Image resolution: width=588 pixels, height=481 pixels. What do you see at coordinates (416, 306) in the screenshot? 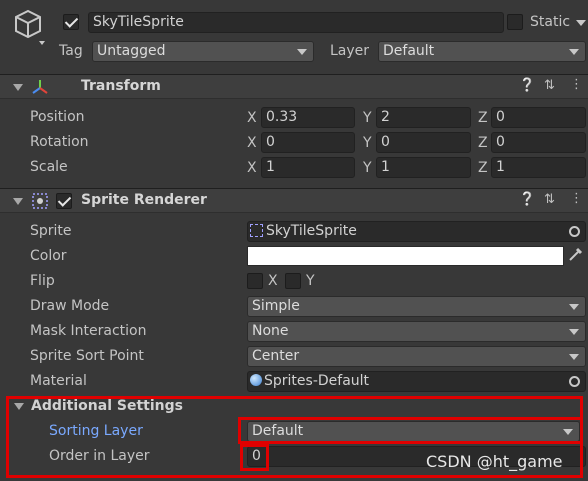
I see `draw-mode-dropdown: Simple` at bounding box center [416, 306].